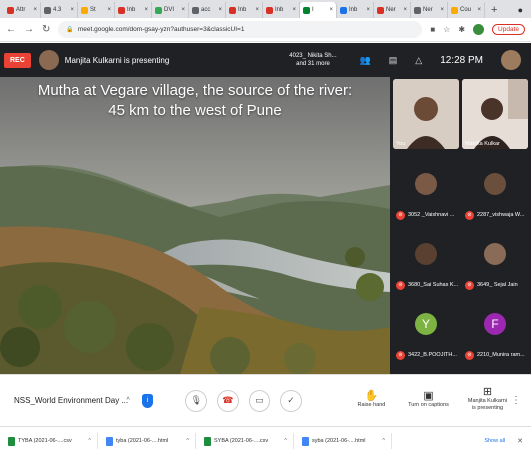 The width and height of the screenshot is (531, 455). I want to click on browser-tab: Attr ×, so click(22, 10).